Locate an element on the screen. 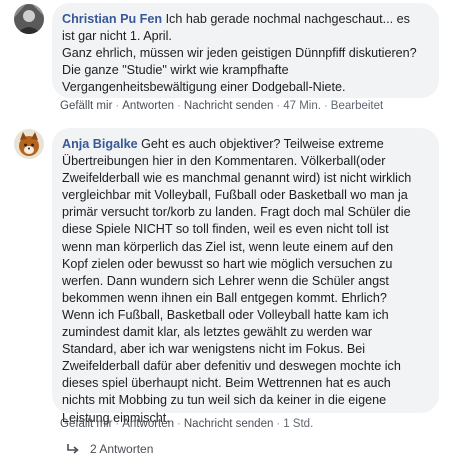  reply-arrow-icon is located at coordinates (73, 449).